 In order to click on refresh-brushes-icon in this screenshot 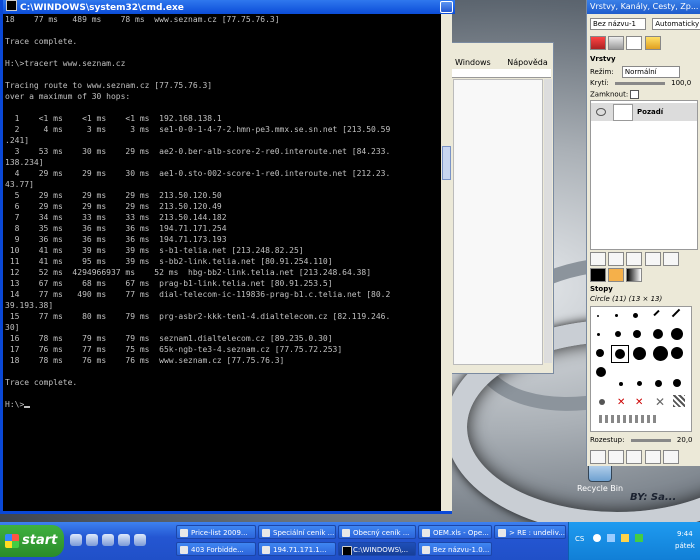, I will do `click(670, 457)`.